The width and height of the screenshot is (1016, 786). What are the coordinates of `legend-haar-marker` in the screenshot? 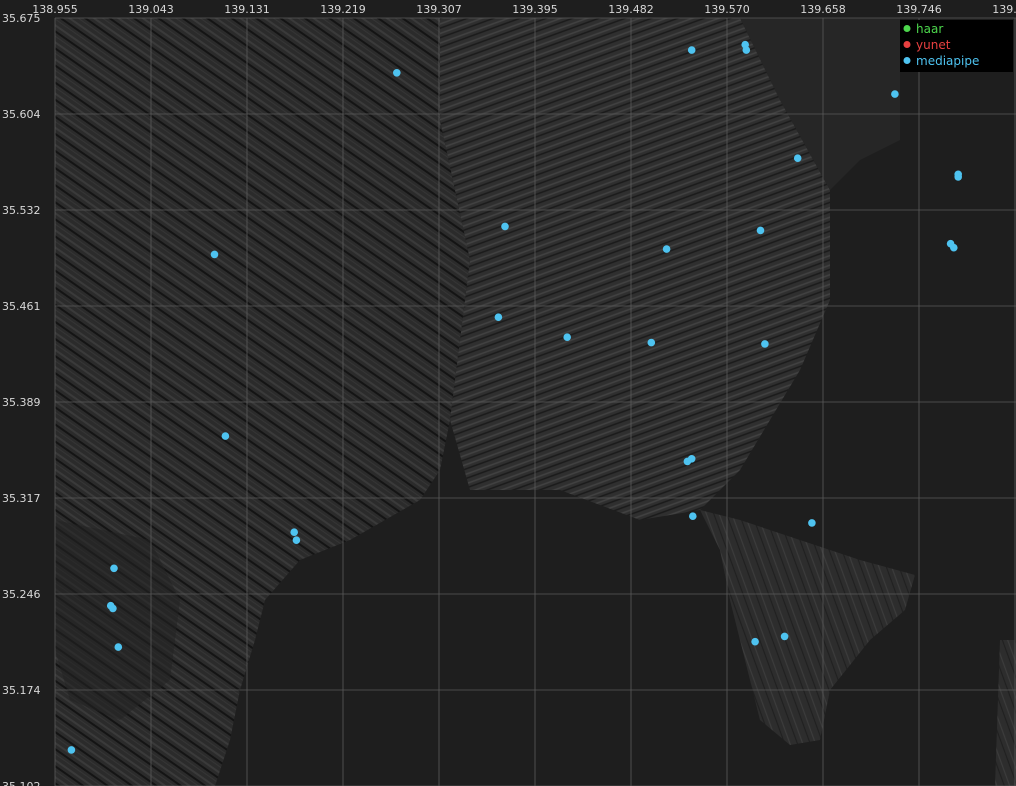 It's located at (907, 28).